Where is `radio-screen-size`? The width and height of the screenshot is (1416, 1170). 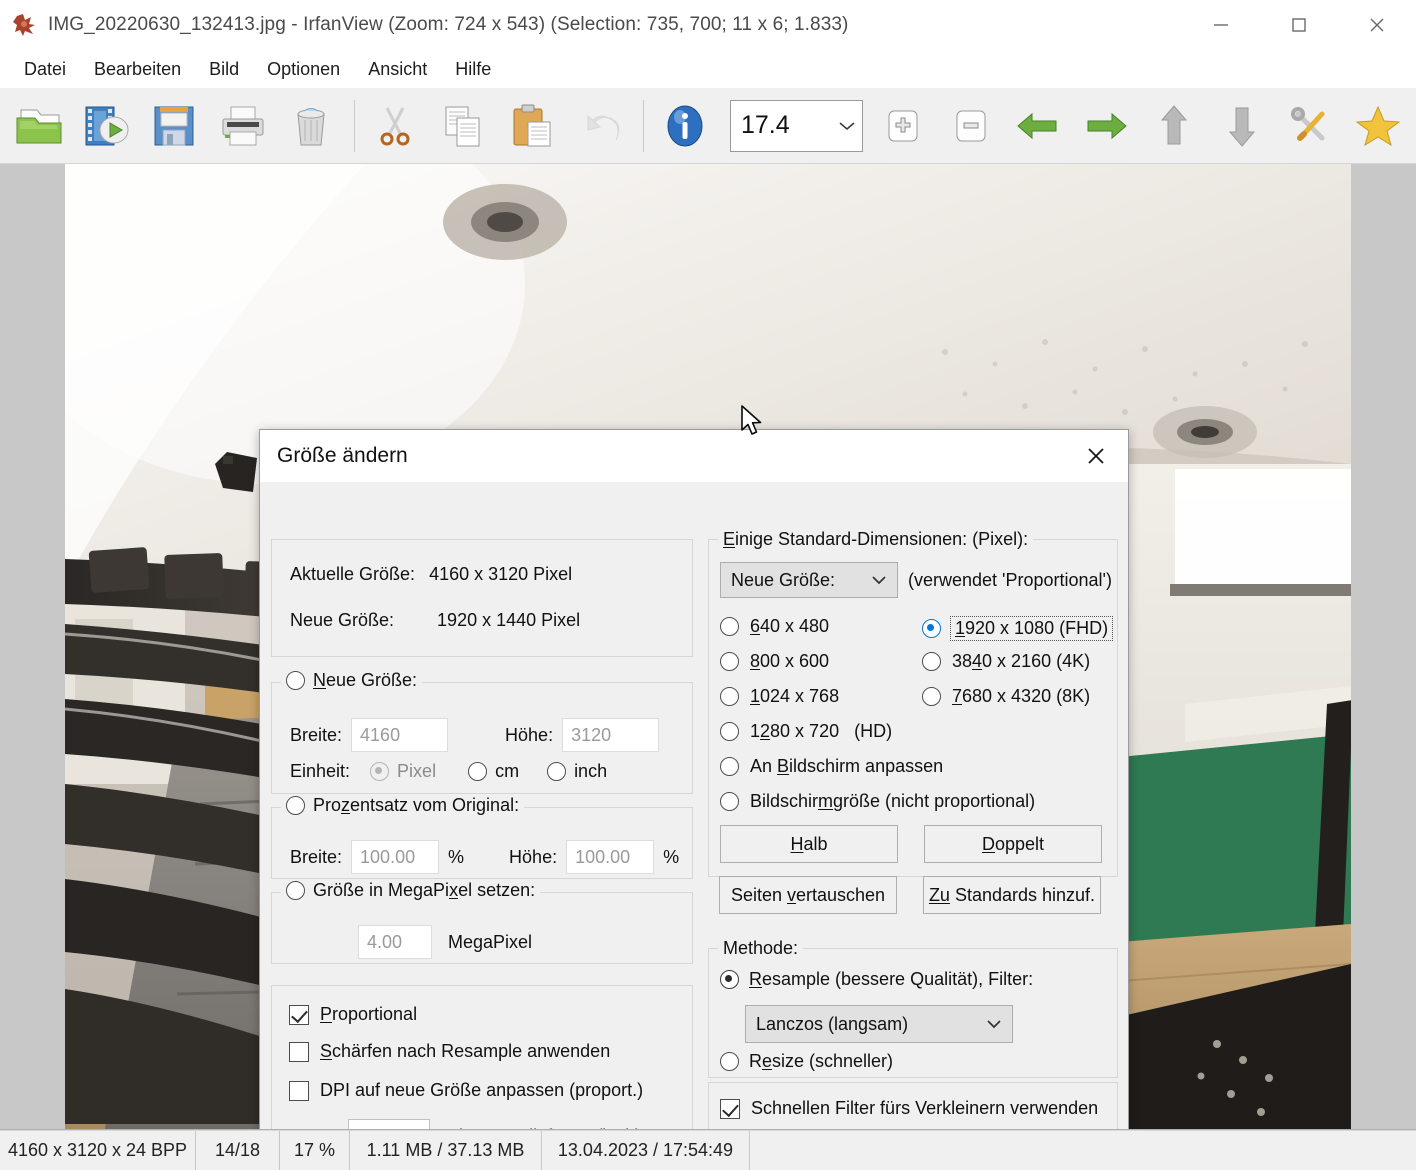
radio-screen-size is located at coordinates (729, 801).